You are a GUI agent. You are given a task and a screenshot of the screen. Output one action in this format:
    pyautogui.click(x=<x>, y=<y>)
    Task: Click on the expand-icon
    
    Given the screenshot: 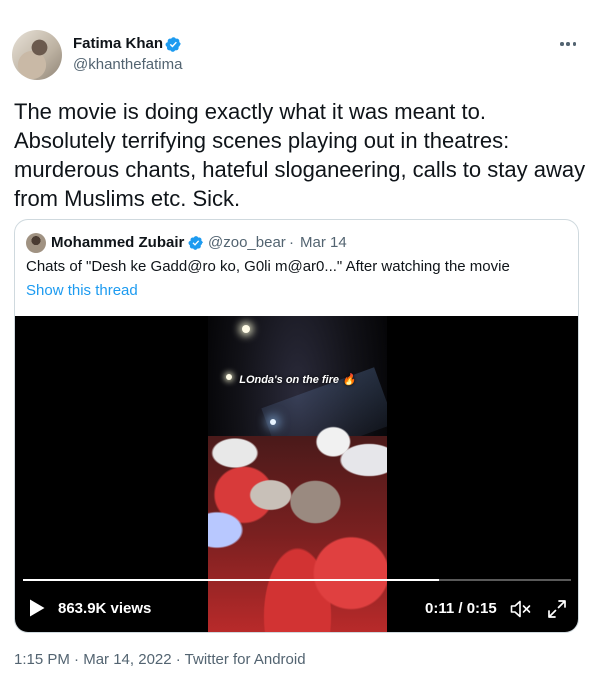 What is the action you would take?
    pyautogui.click(x=557, y=609)
    